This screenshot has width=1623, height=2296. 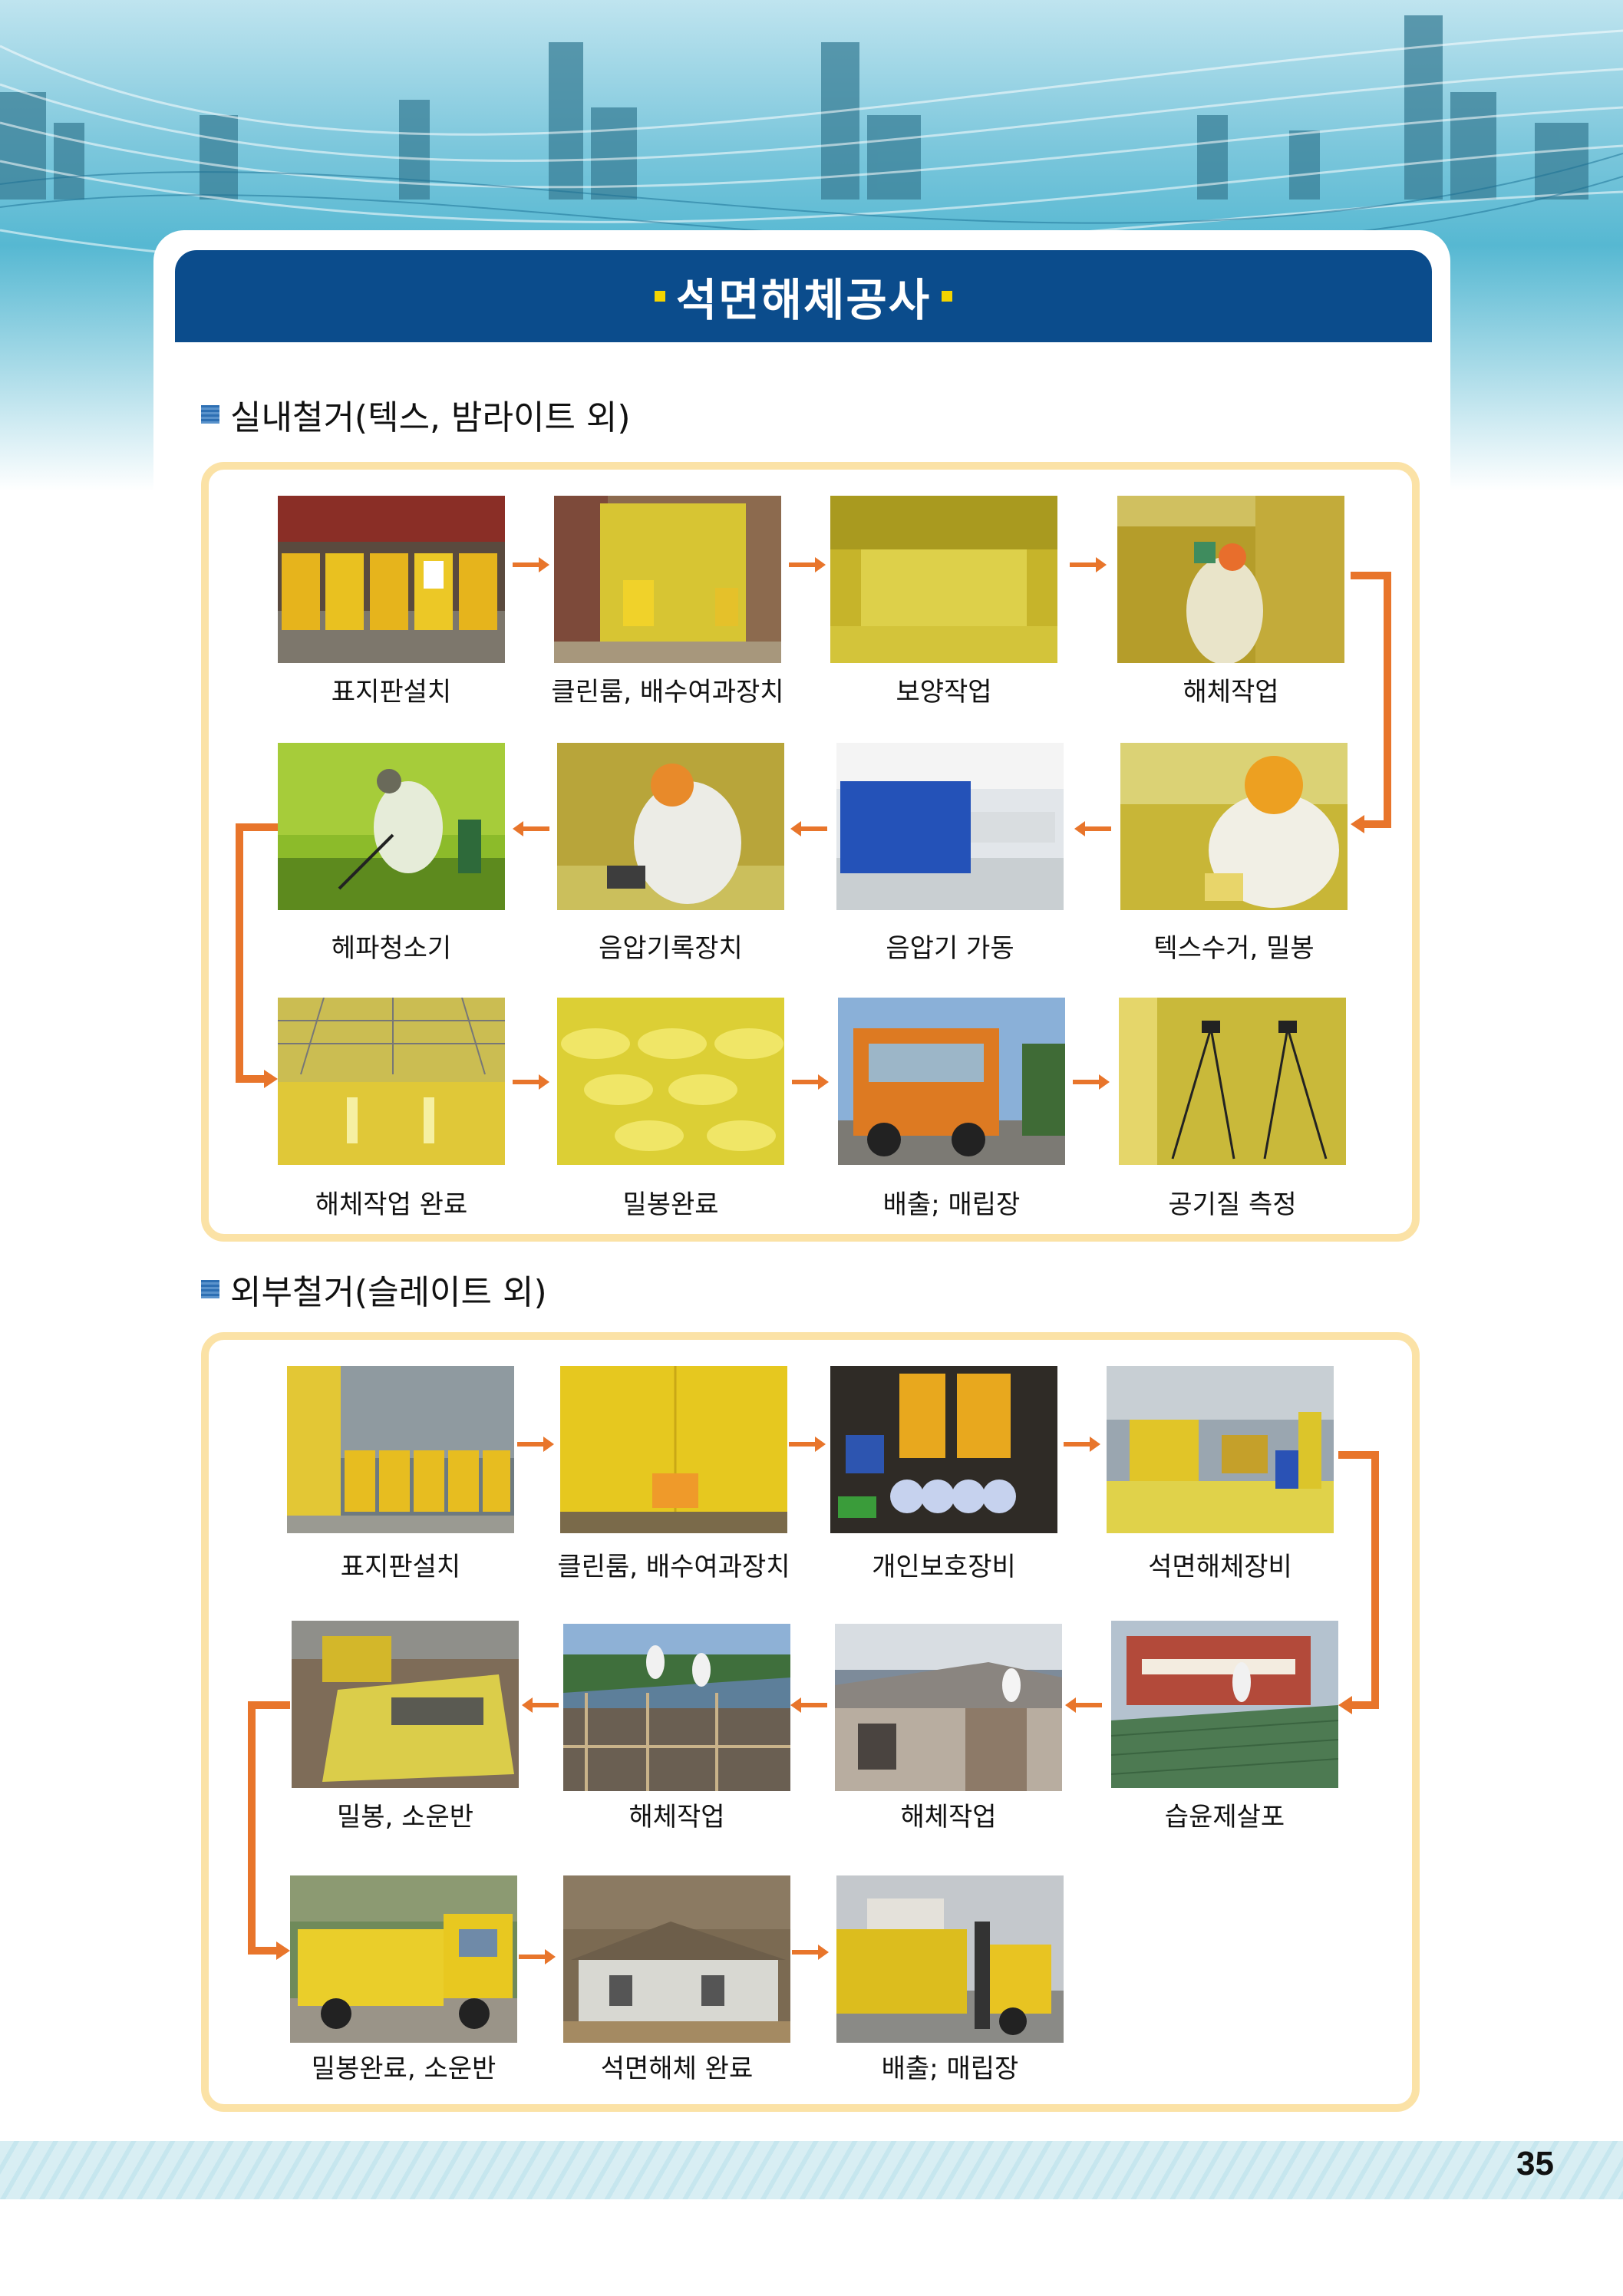 What do you see at coordinates (1535, 2163) in the screenshot?
I see `page-number: 35` at bounding box center [1535, 2163].